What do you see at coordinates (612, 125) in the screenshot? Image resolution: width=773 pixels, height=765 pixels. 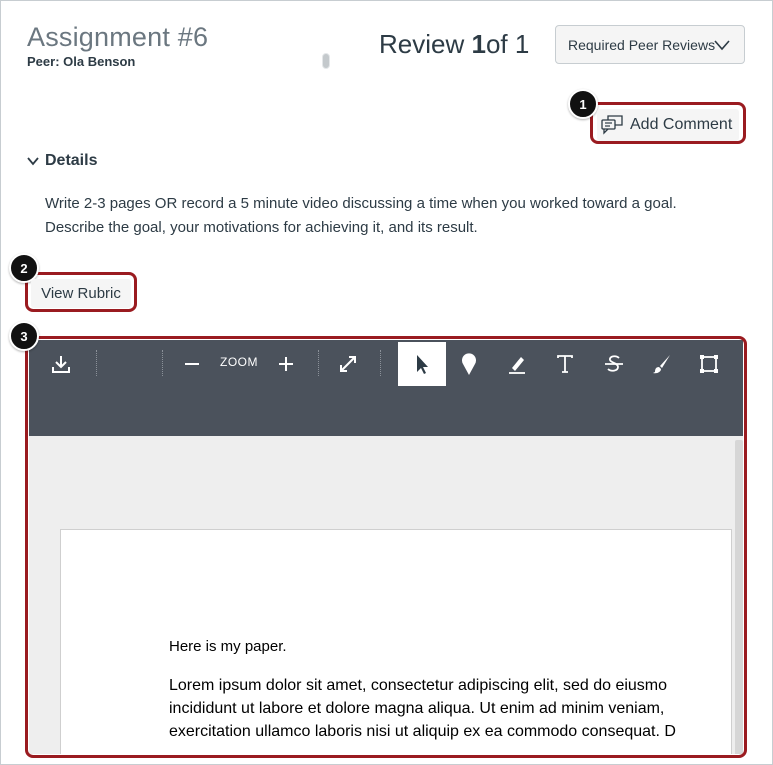 I see `comment-icon` at bounding box center [612, 125].